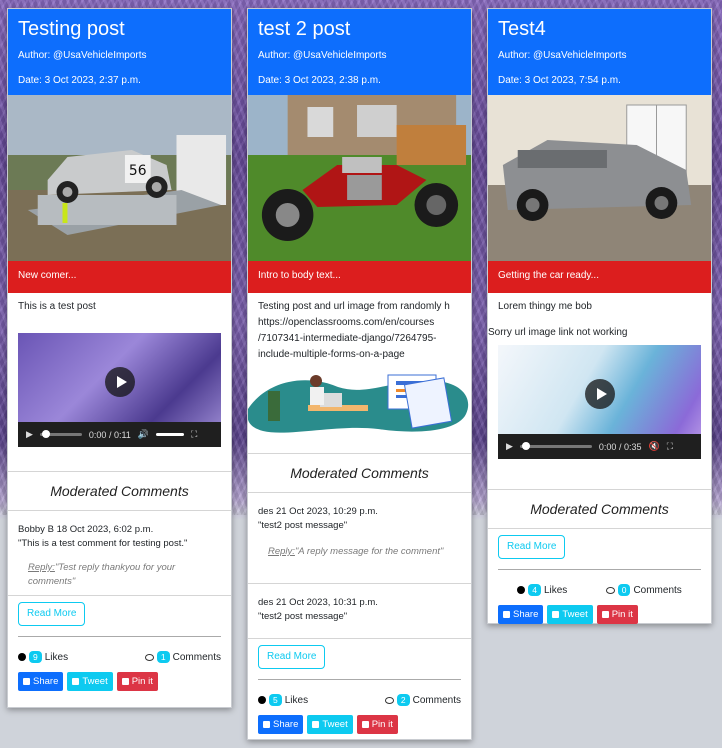 This screenshot has height=748, width=722. What do you see at coordinates (303, 525) in the screenshot?
I see `comment-text: "test2 post message"` at bounding box center [303, 525].